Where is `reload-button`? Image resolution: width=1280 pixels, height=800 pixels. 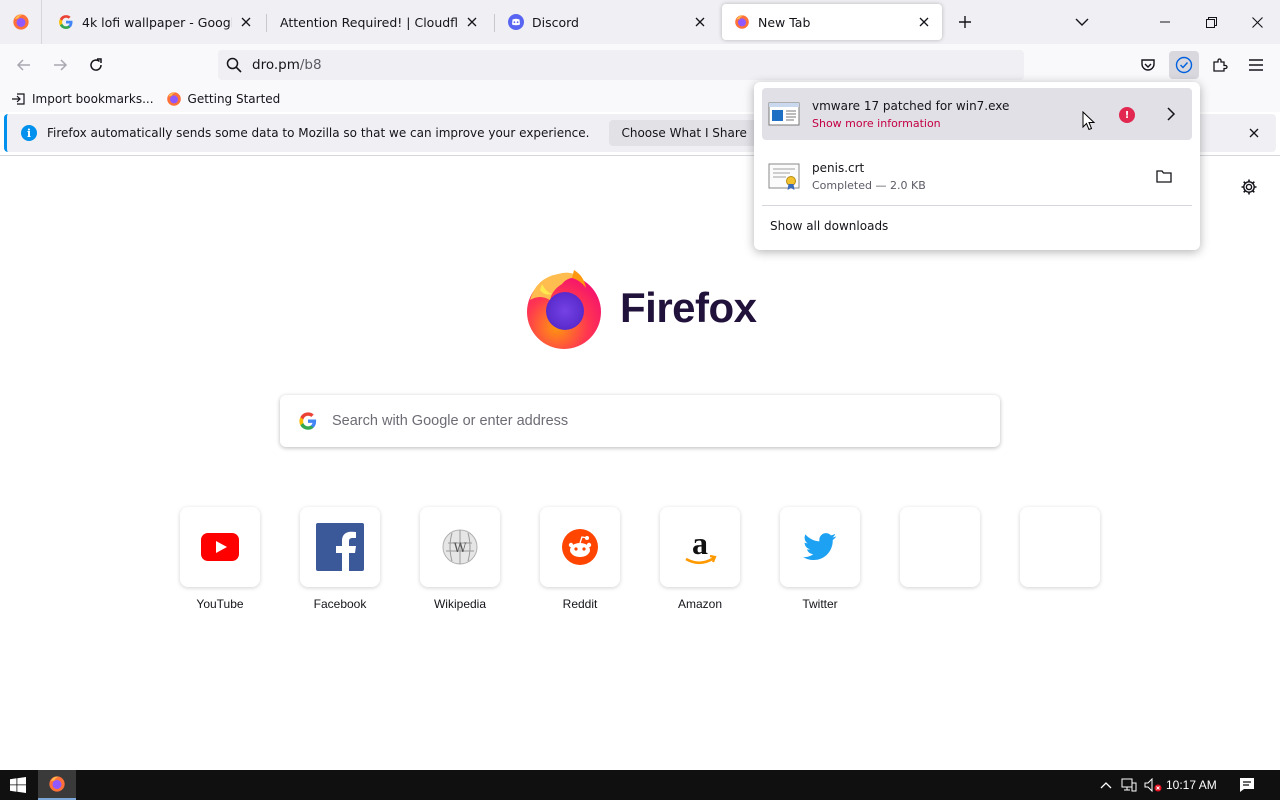
reload-button is located at coordinates (96, 65).